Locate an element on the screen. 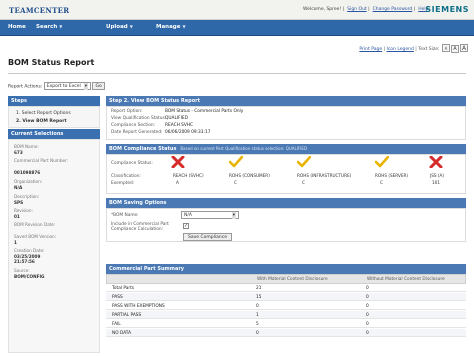  title-divider is located at coordinates (237, 73).